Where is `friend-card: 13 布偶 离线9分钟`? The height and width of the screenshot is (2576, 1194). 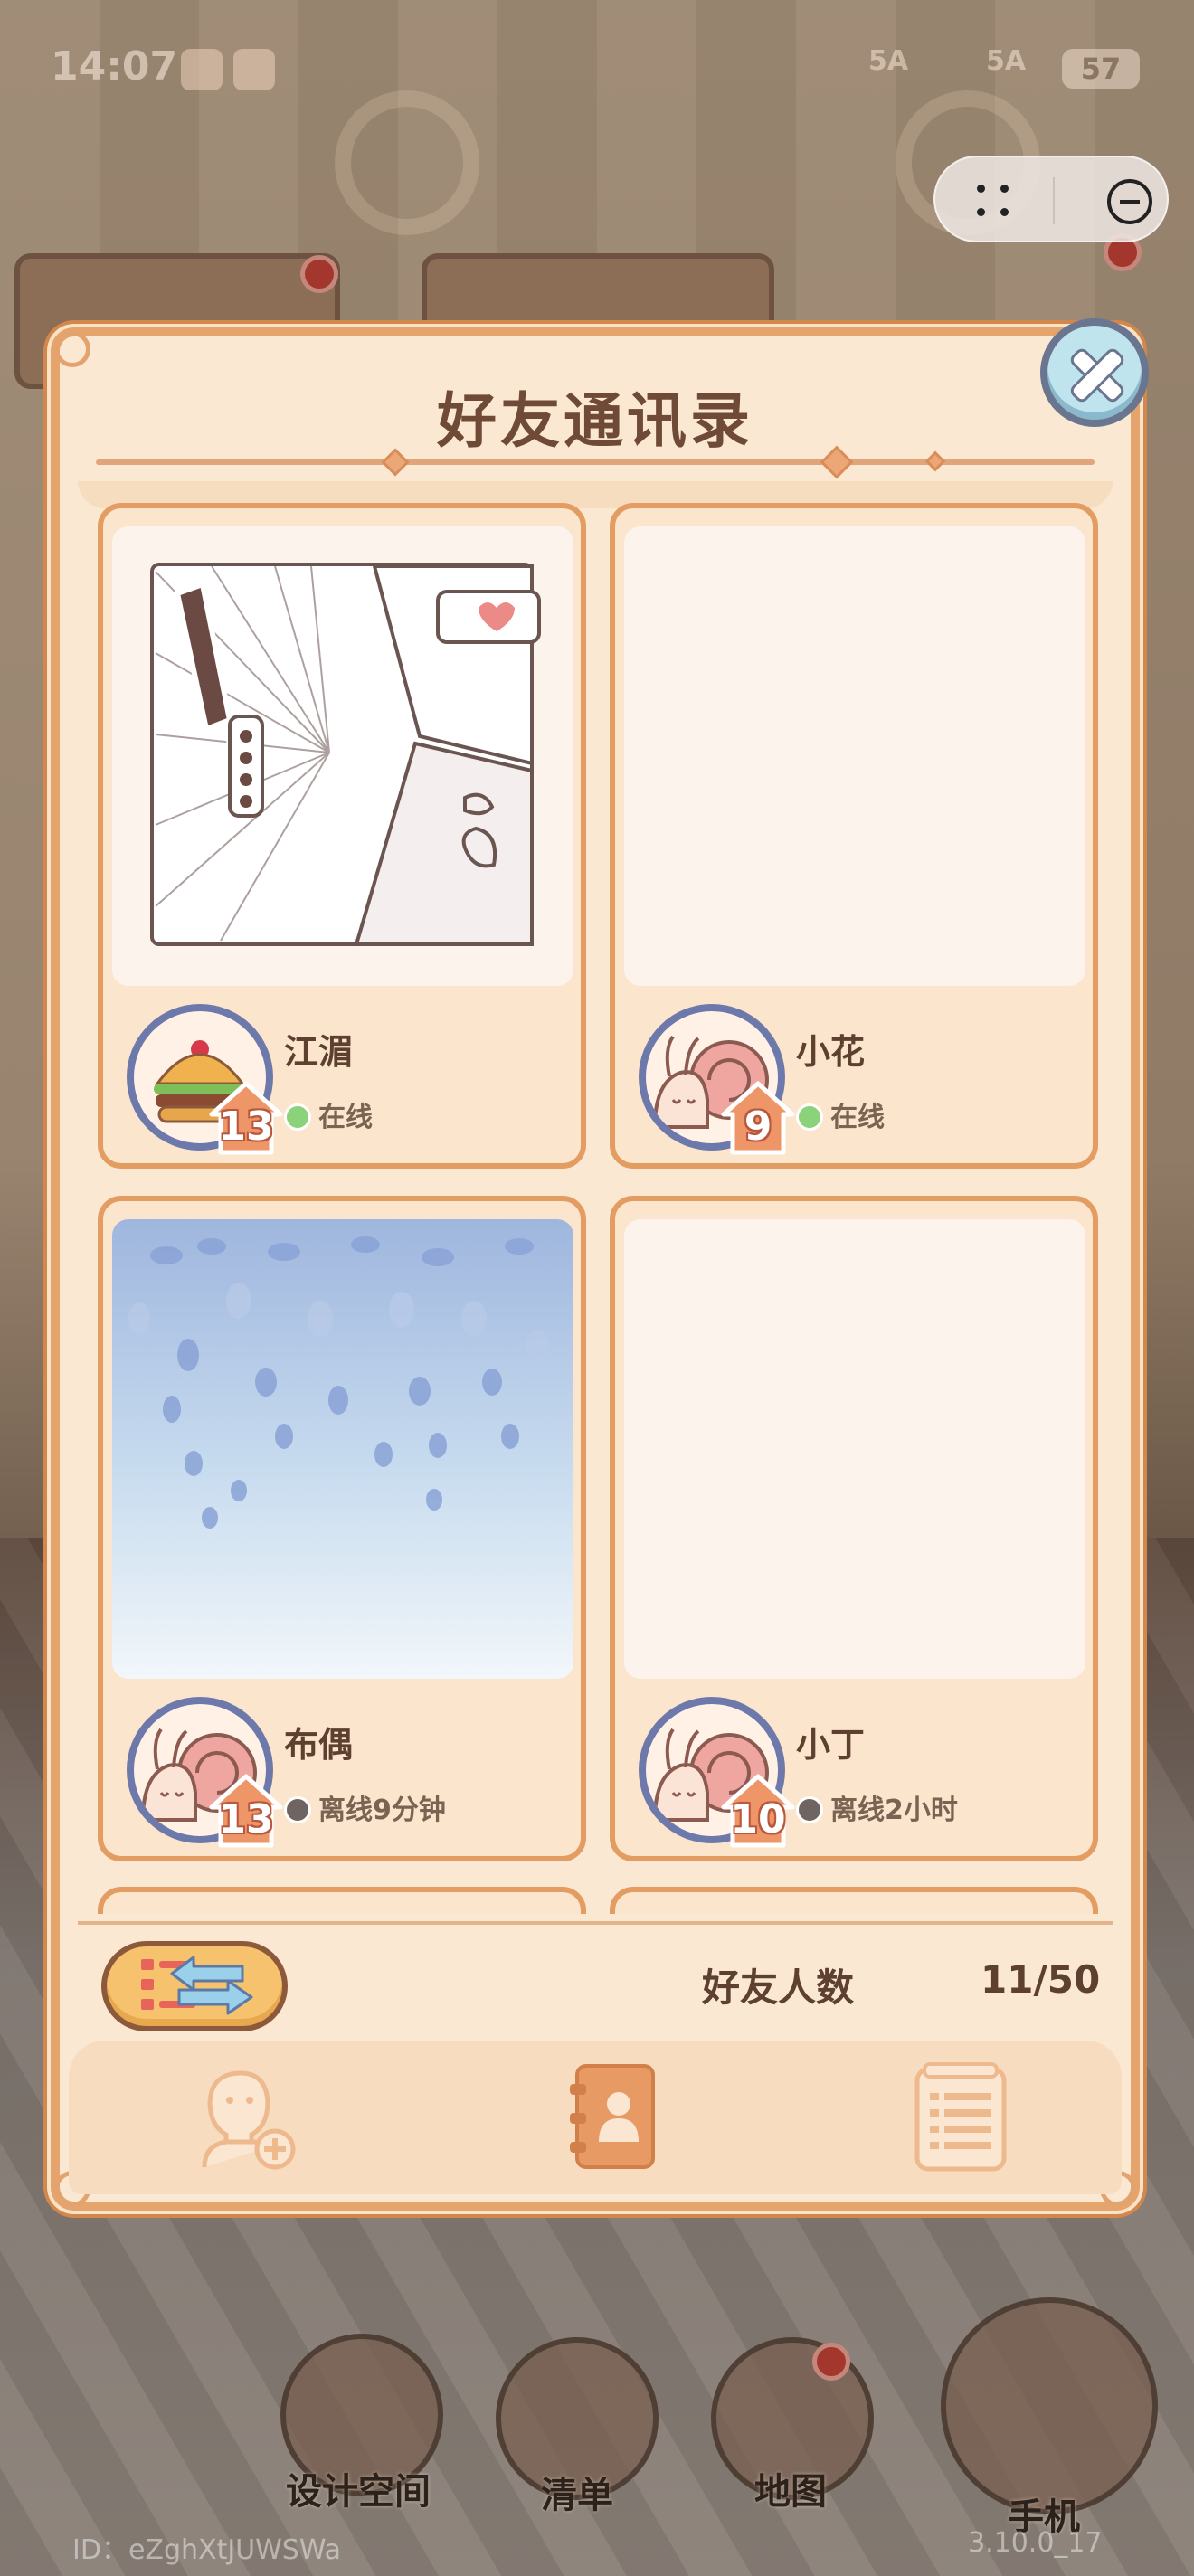
friend-card: 13 布偶 离线9分钟 is located at coordinates (342, 1529).